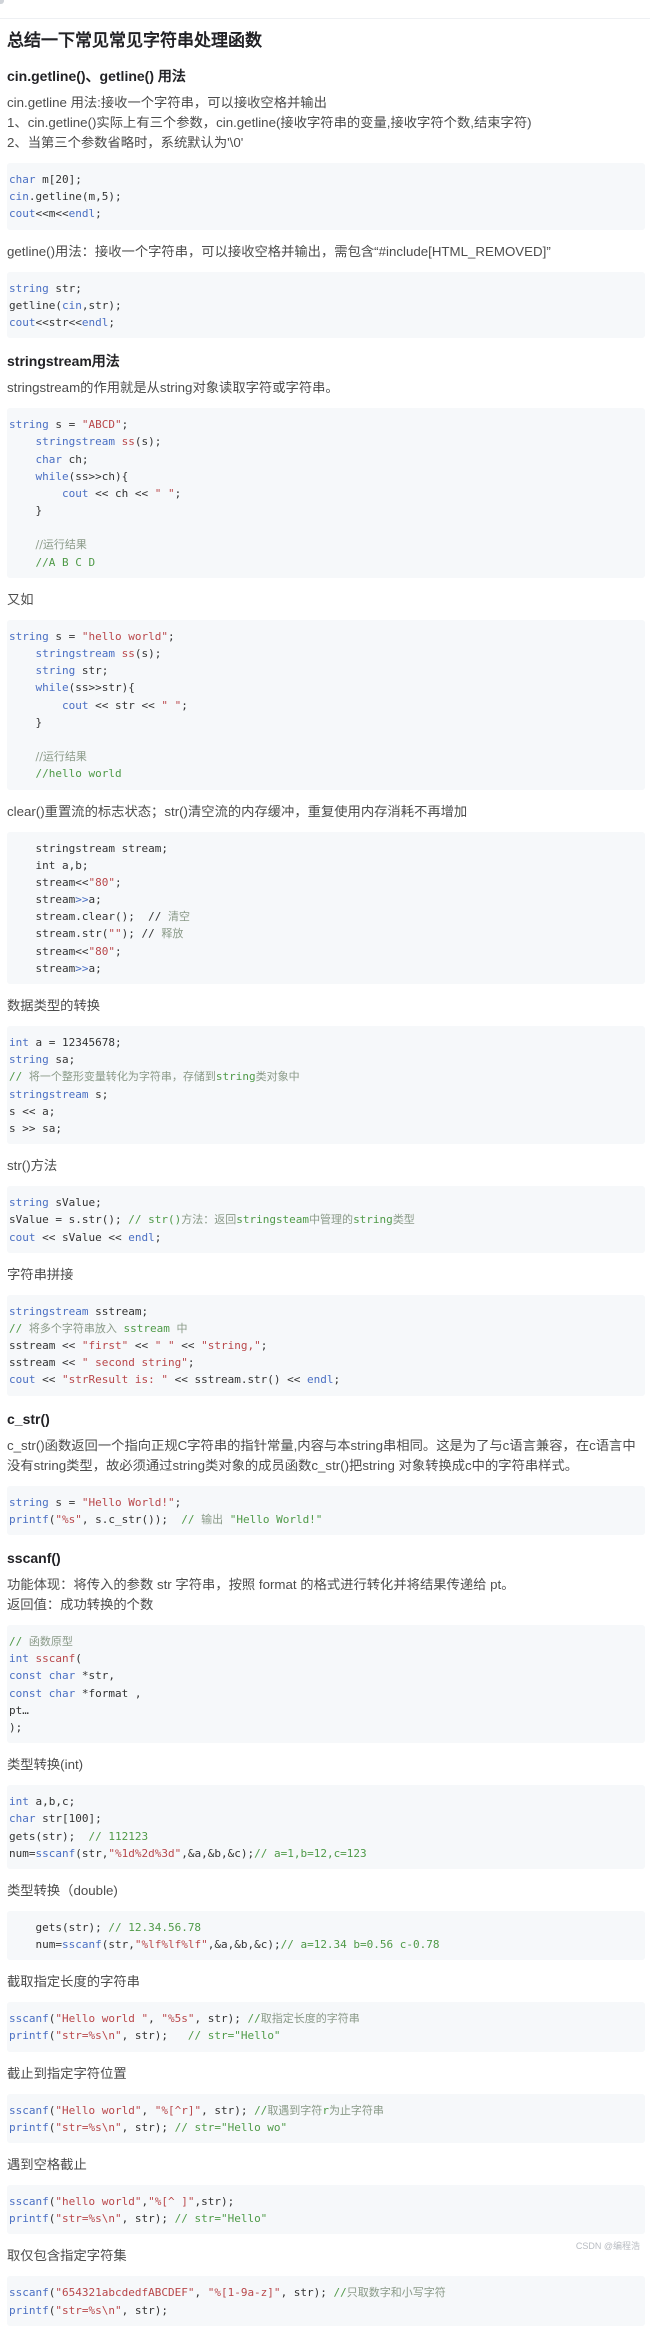 Image resolution: width=650 pixels, height=2338 pixels. Describe the element at coordinates (178, 2110) in the screenshot. I see `code-token-str: "%[^r]"` at that location.